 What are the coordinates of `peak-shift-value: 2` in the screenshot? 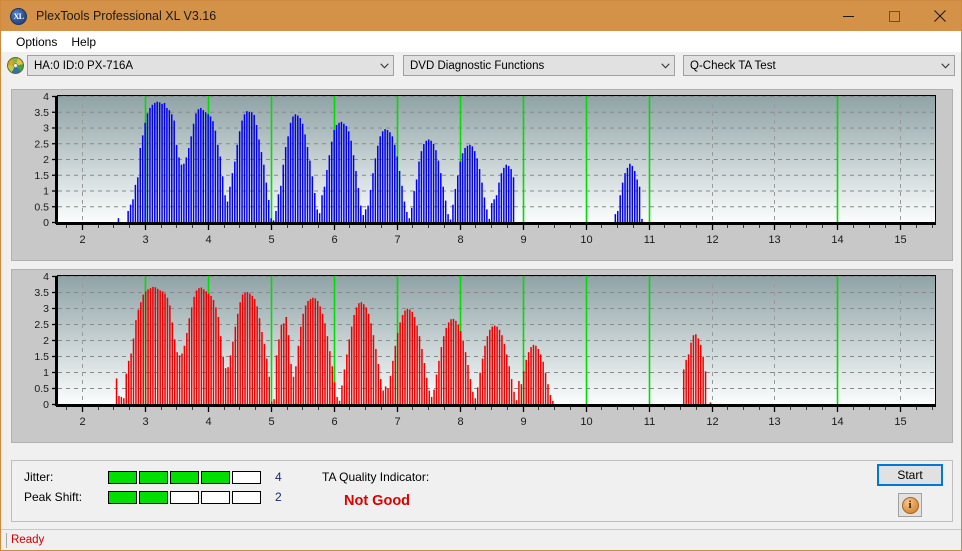 It's located at (278, 497).